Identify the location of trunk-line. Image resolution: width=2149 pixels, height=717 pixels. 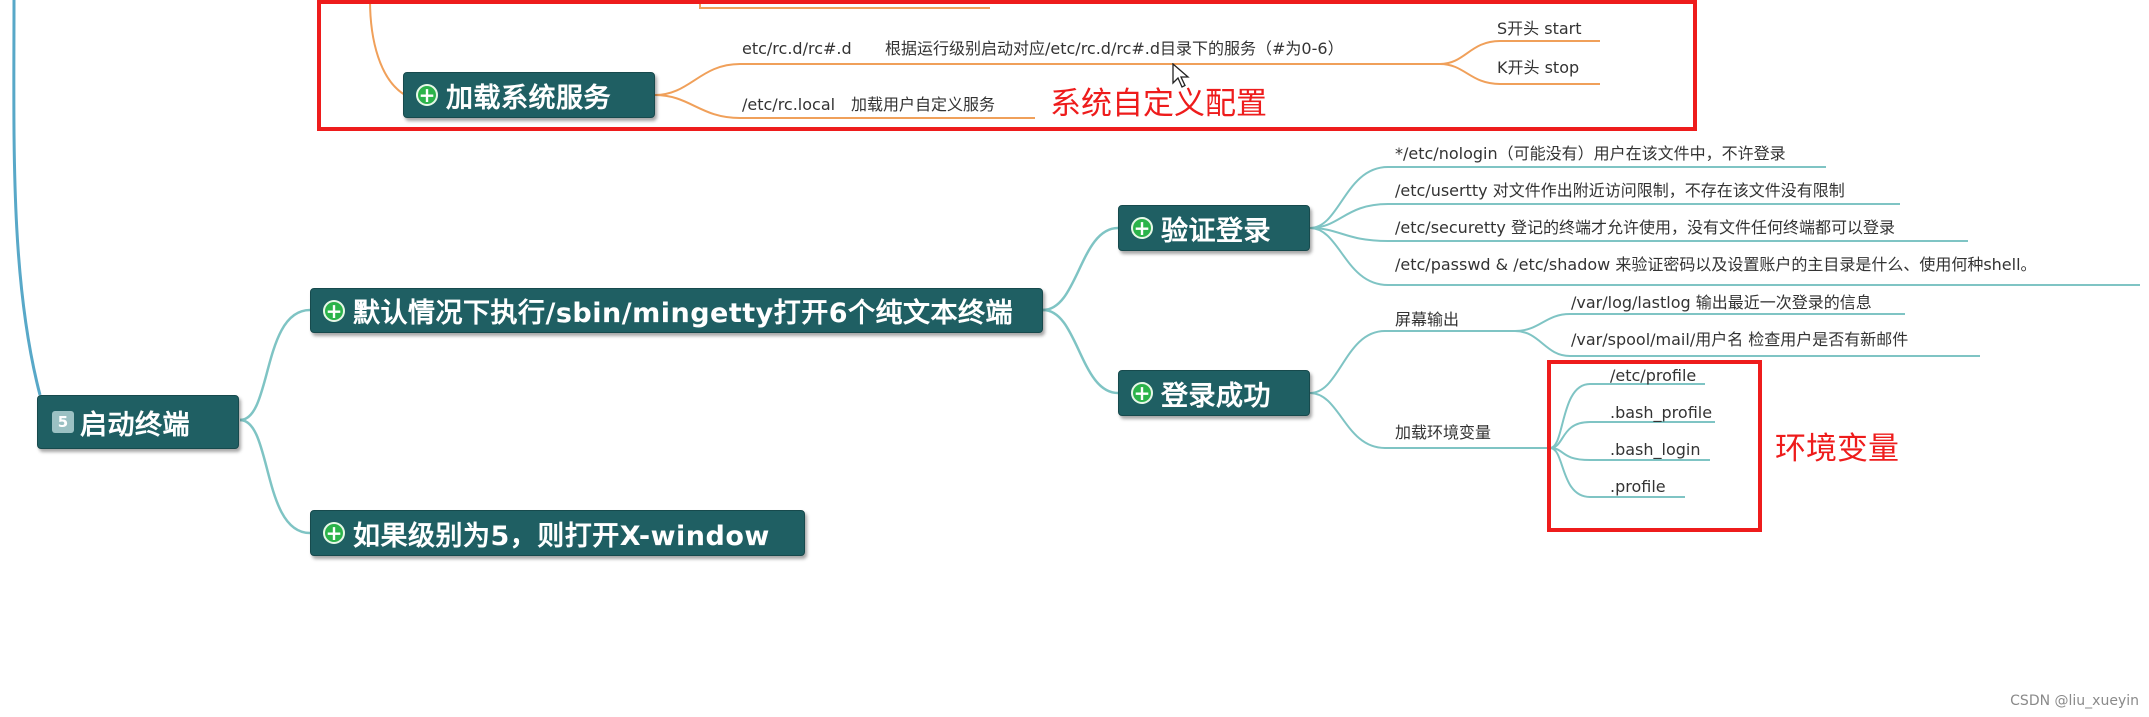
(27, 198).